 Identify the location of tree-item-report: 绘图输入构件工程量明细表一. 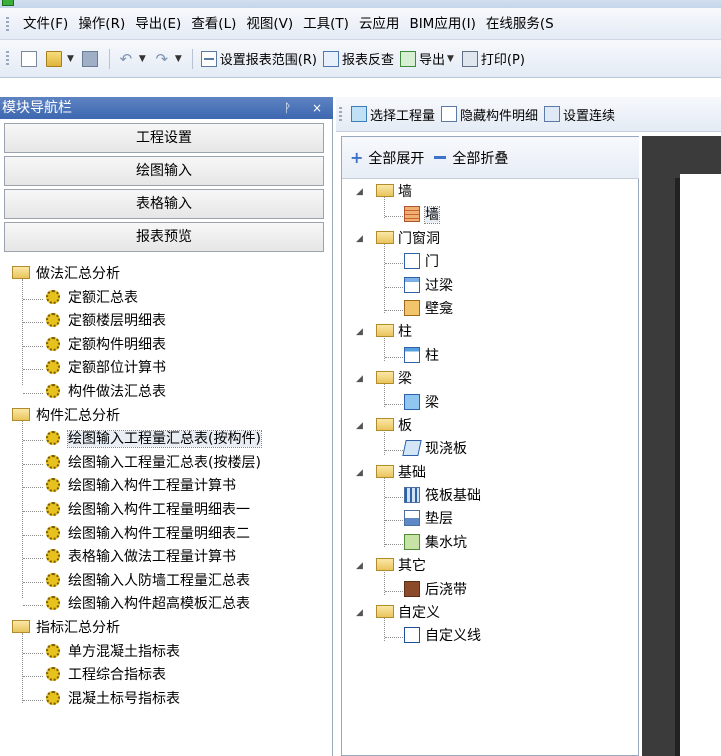
(165, 511).